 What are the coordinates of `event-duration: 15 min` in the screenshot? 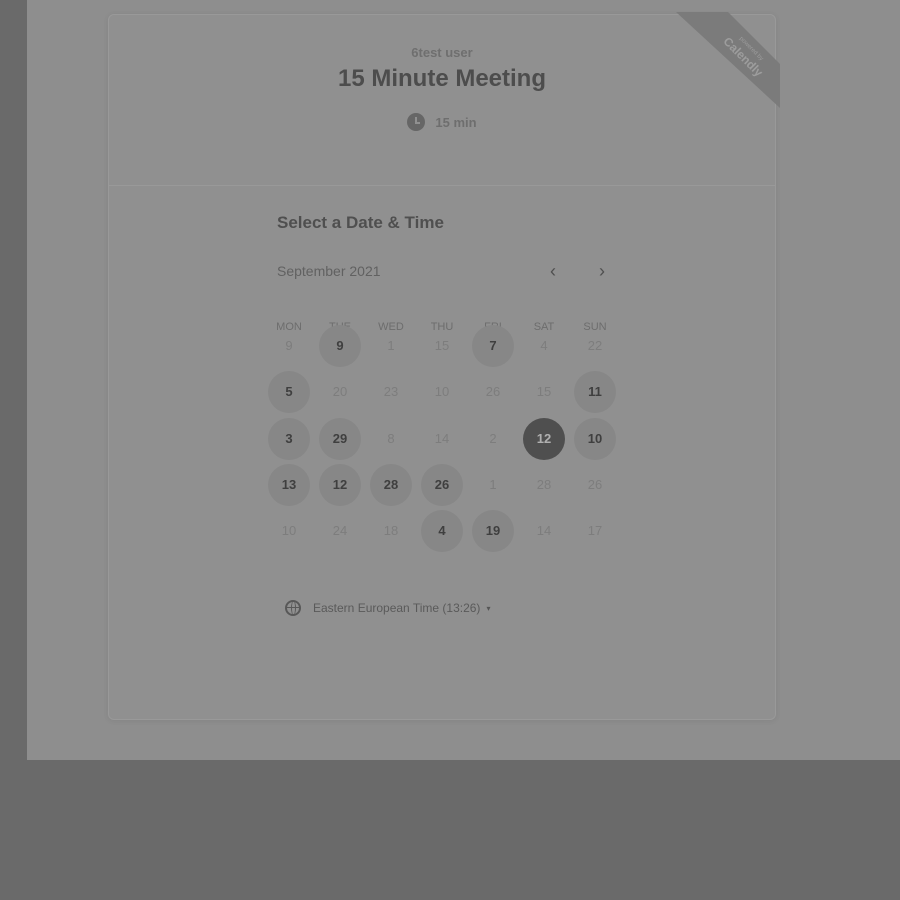 It's located at (442, 122).